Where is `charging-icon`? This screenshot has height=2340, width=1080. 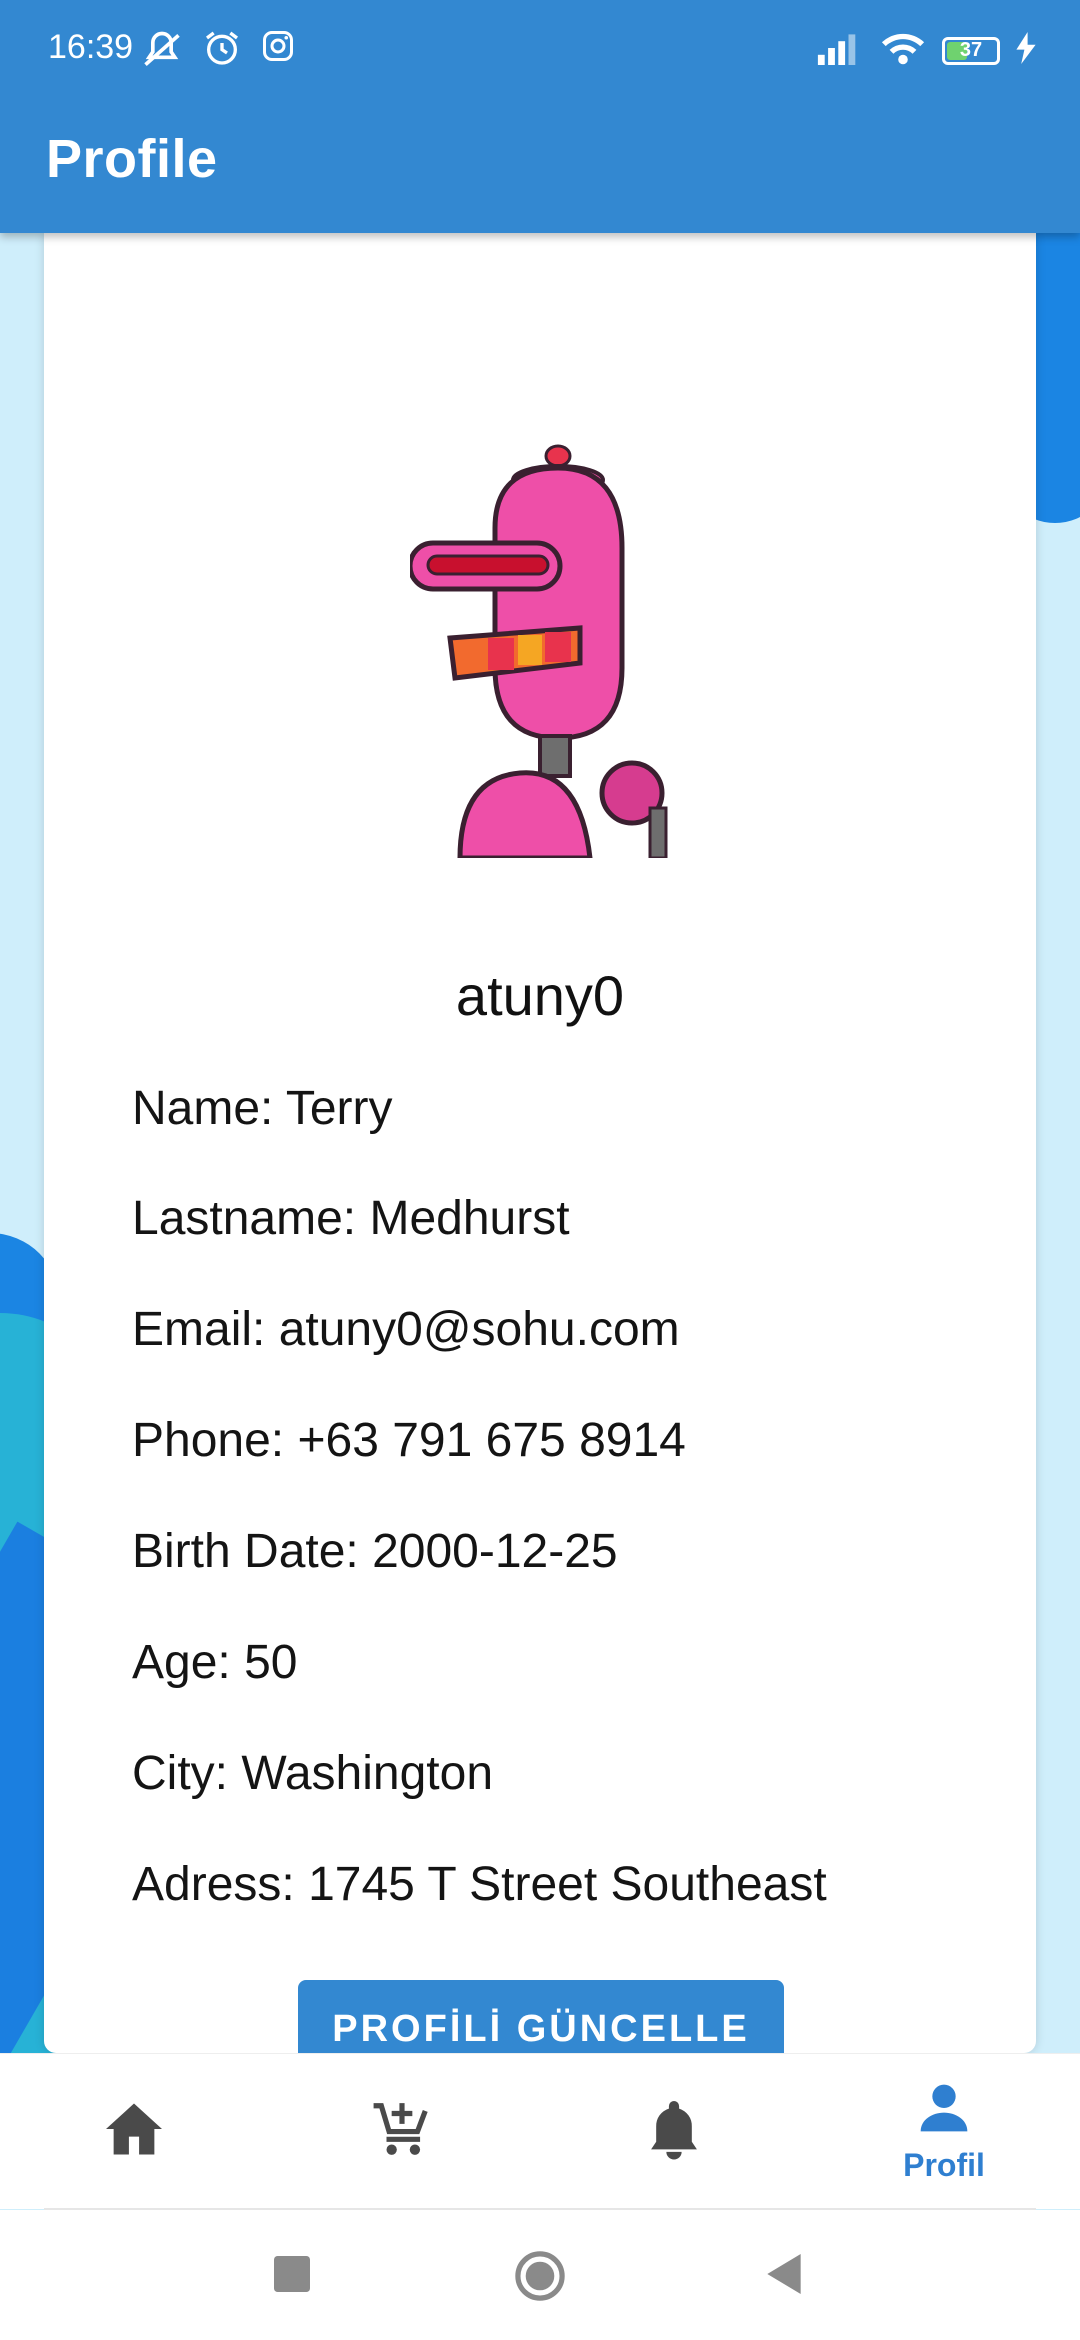
charging-icon is located at coordinates (1026, 50).